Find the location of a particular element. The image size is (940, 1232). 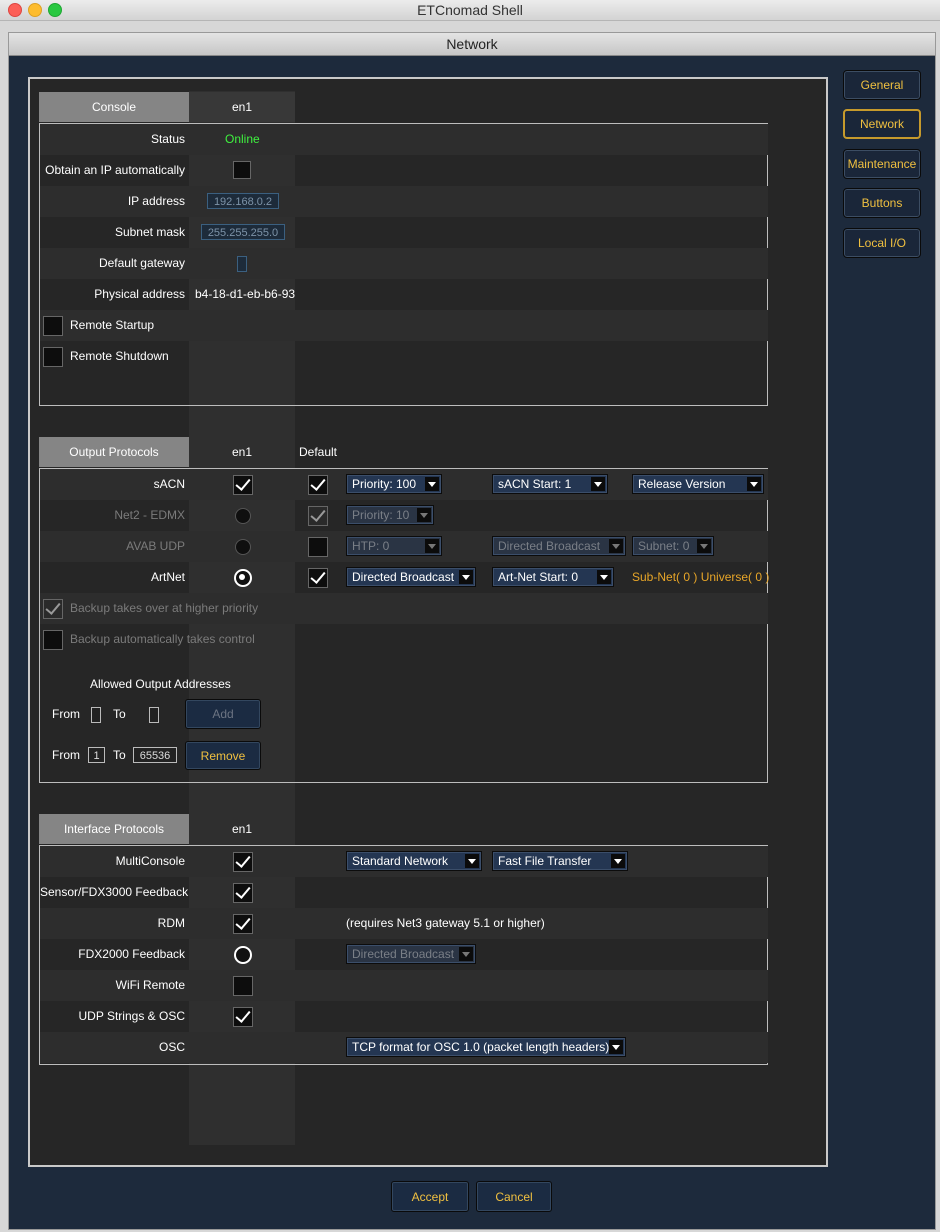

avab-htp-value: HTP: 0 is located at coordinates (371, 546).